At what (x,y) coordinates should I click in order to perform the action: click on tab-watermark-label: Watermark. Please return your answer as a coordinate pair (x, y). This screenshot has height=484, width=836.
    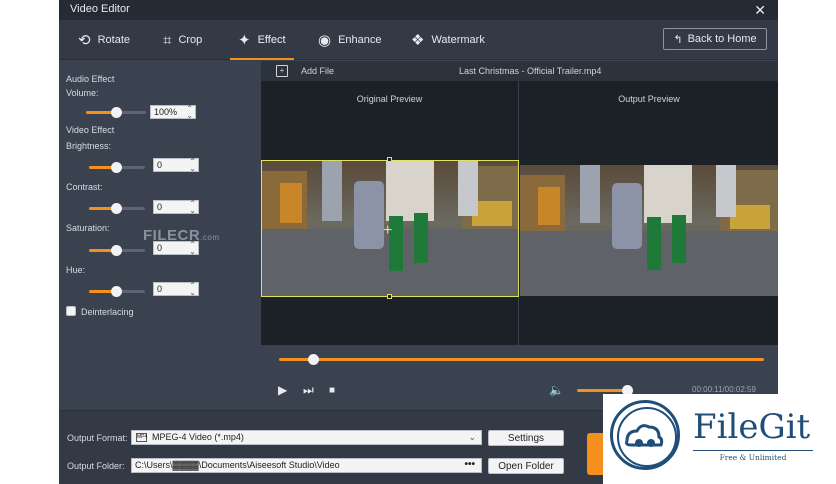
    Looking at the image, I should click on (458, 40).